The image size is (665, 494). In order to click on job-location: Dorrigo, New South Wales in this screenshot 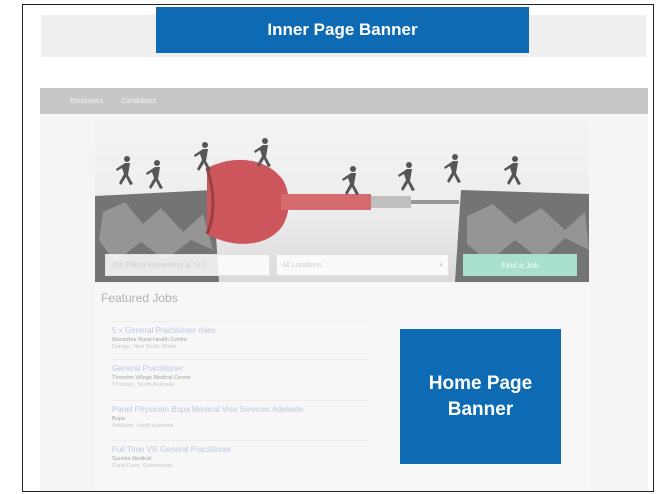, I will do `click(144, 347)`.